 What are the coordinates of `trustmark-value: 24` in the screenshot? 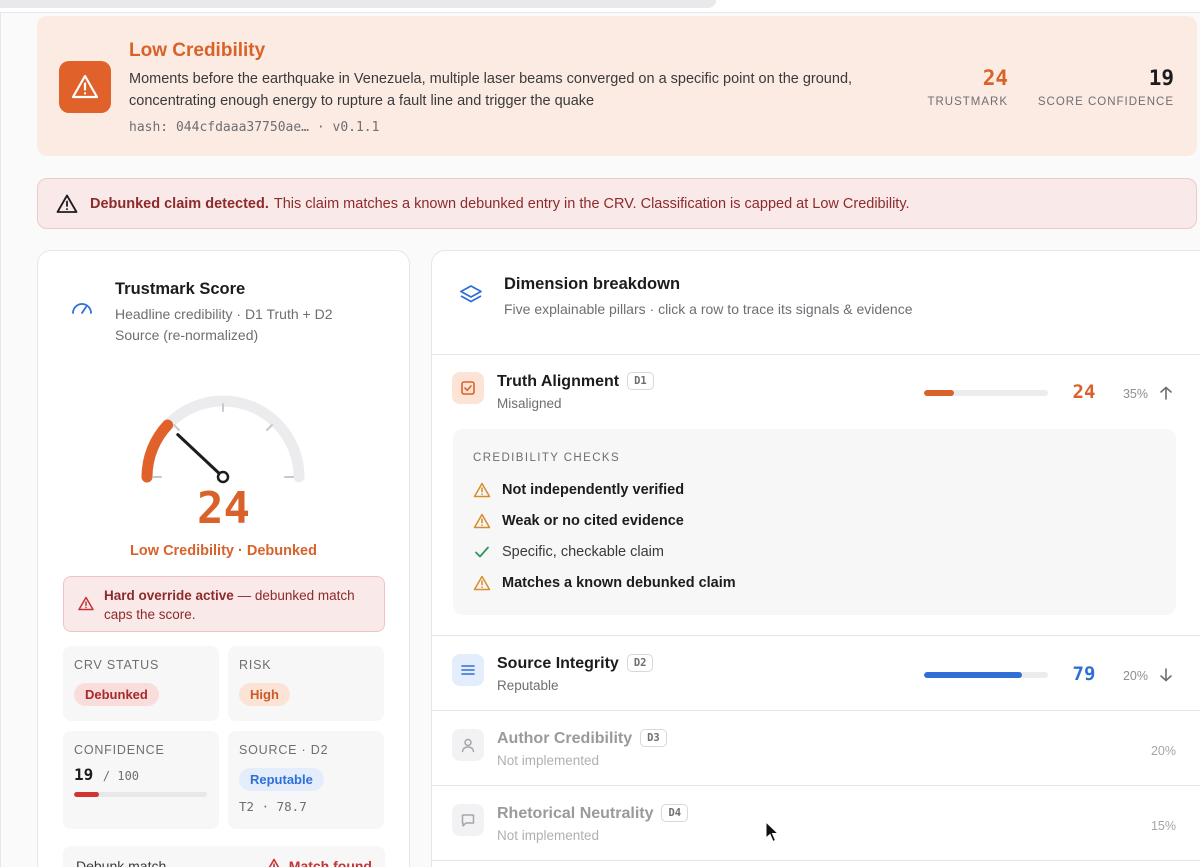 It's located at (995, 78).